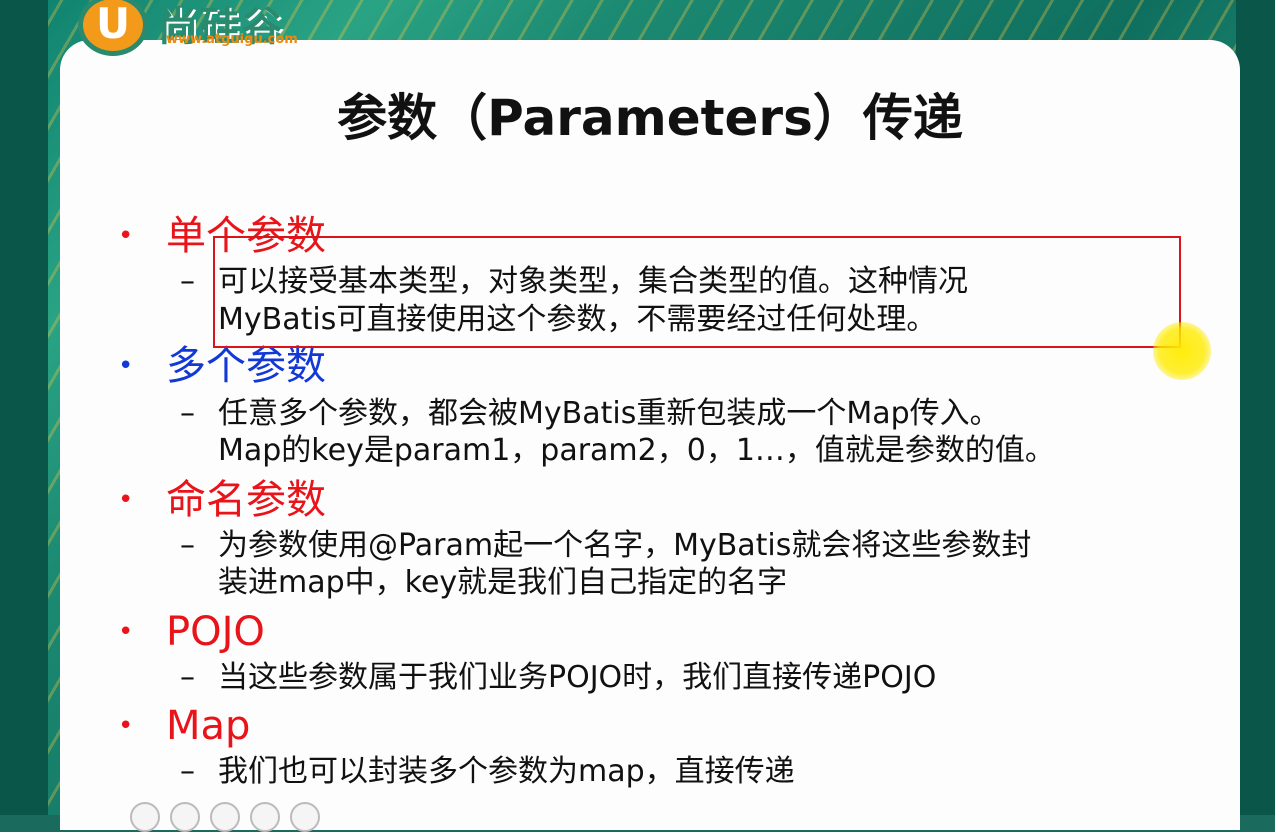 The width and height of the screenshot is (1275, 832). What do you see at coordinates (305, 817) in the screenshot?
I see `nav-next-icon` at bounding box center [305, 817].